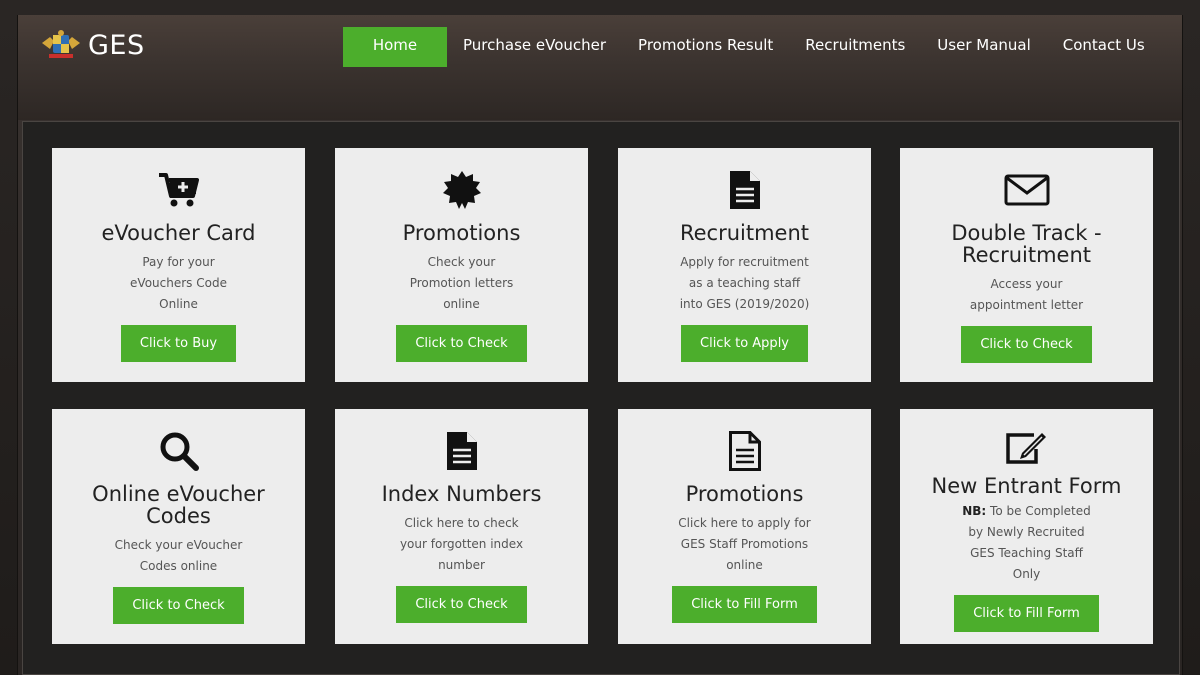  What do you see at coordinates (855, 47) in the screenshot?
I see `nav-recruitments: Recruitments` at bounding box center [855, 47].